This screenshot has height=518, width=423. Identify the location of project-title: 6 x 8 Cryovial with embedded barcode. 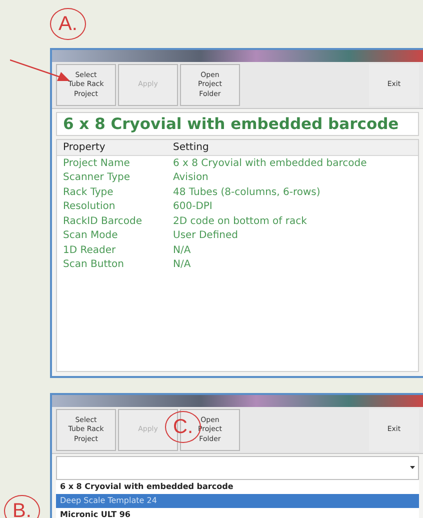
(237, 124).